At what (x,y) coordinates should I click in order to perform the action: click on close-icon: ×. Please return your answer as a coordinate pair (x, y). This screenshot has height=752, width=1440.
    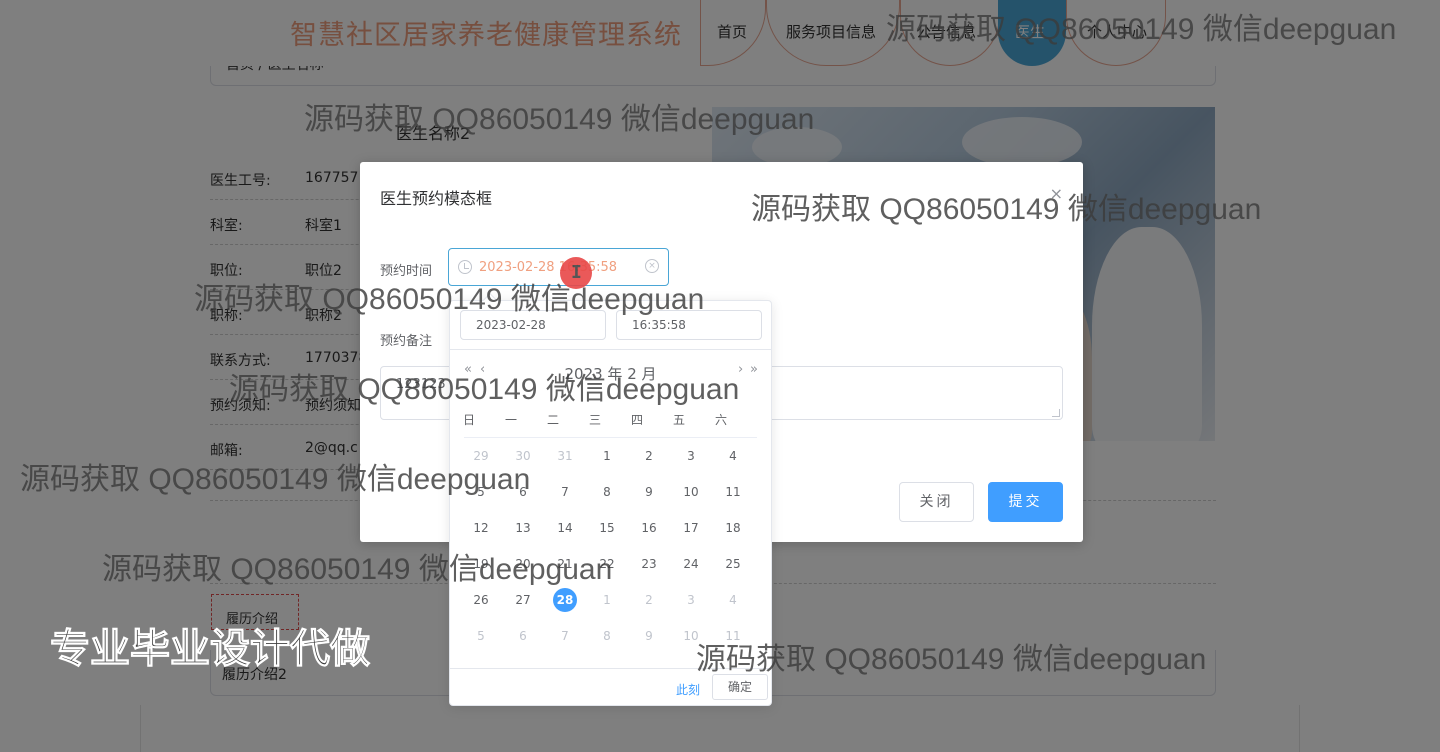
    Looking at the image, I should click on (1056, 193).